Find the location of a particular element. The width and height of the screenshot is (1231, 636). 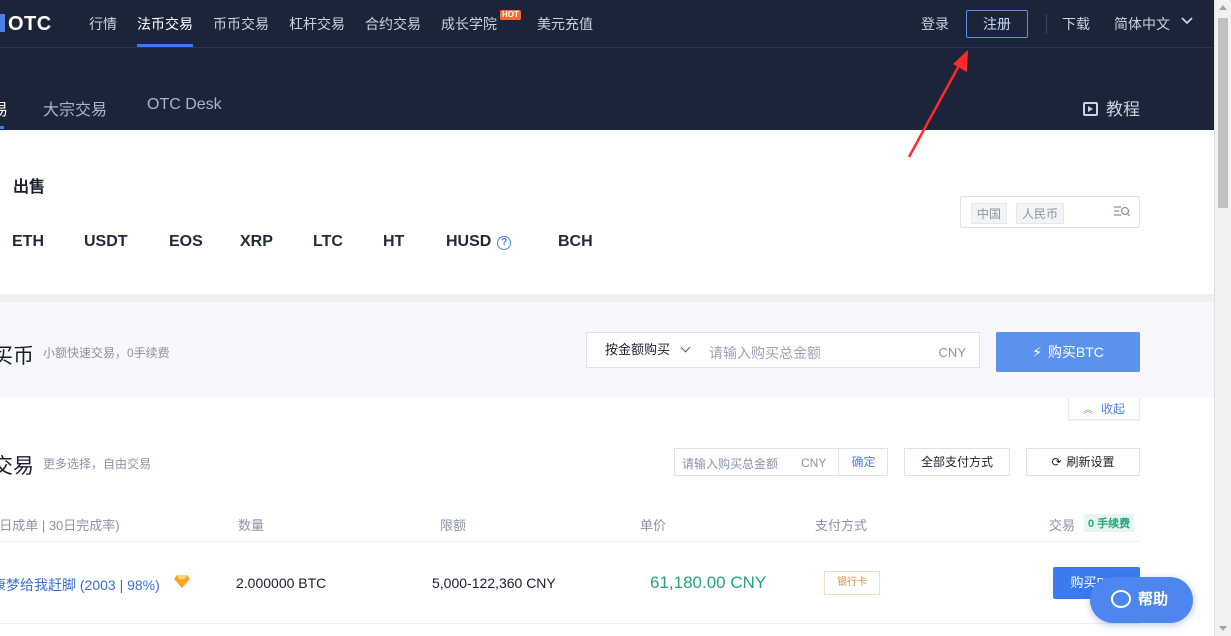

coin-xrp: XRP is located at coordinates (256, 242).